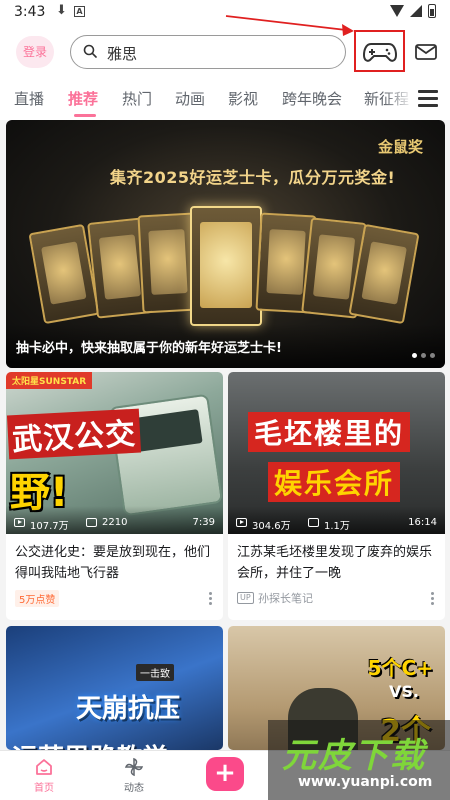 This screenshot has height=800, width=450. What do you see at coordinates (44, 775) in the screenshot?
I see `nav-home: 首页` at bounding box center [44, 775].